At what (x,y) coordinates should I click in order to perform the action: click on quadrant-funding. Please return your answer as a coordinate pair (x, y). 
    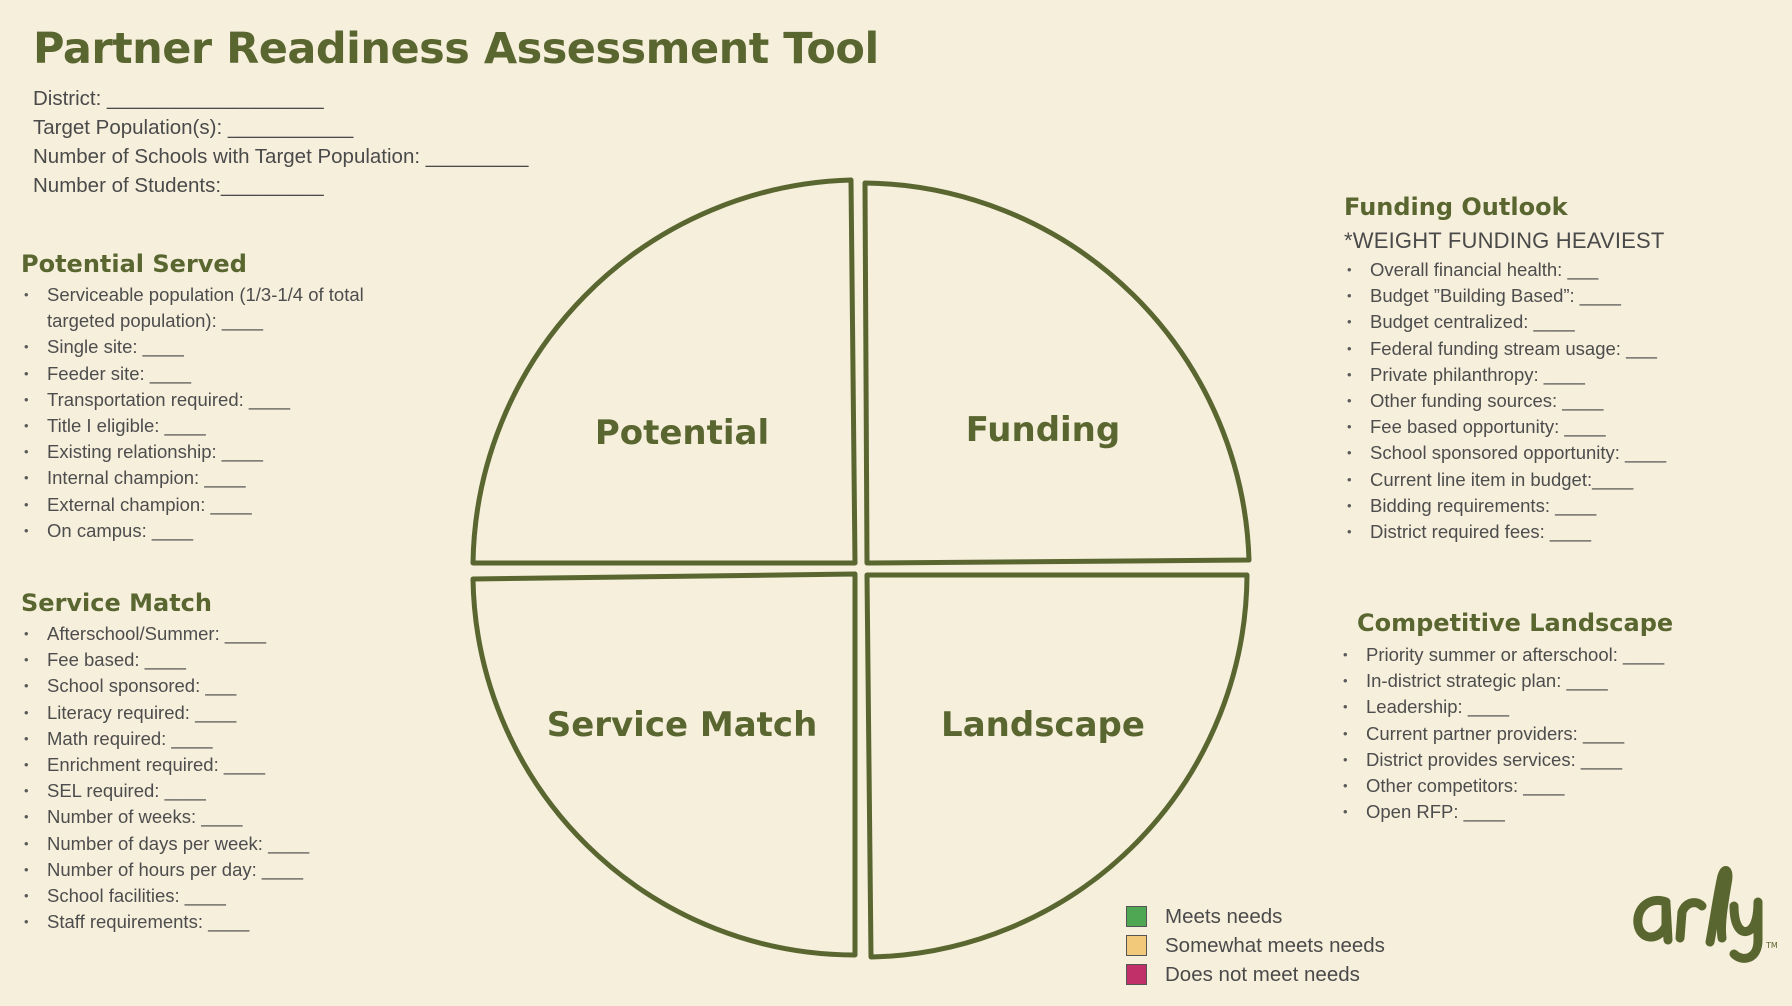
    Looking at the image, I should click on (1057, 373).